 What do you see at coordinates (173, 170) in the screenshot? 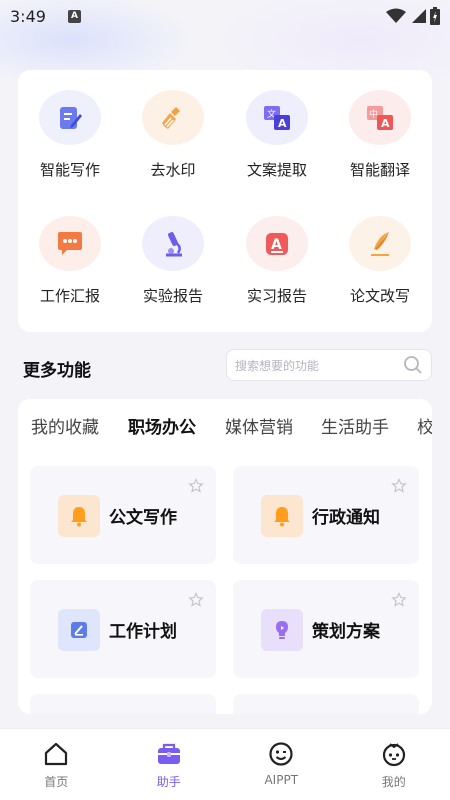
I see `tool-label: 去水印` at bounding box center [173, 170].